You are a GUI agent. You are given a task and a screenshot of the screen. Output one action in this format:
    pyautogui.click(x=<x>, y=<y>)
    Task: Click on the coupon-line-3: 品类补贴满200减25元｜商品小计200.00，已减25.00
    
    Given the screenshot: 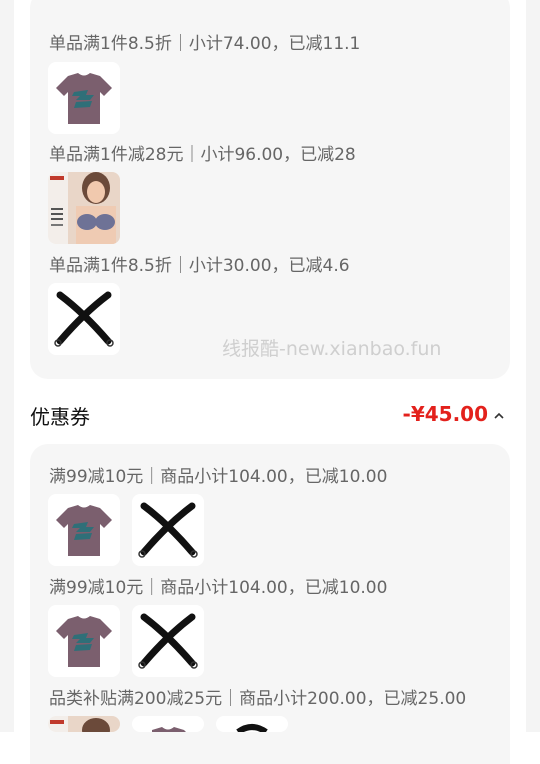 What is the action you would take?
    pyautogui.click(x=258, y=699)
    